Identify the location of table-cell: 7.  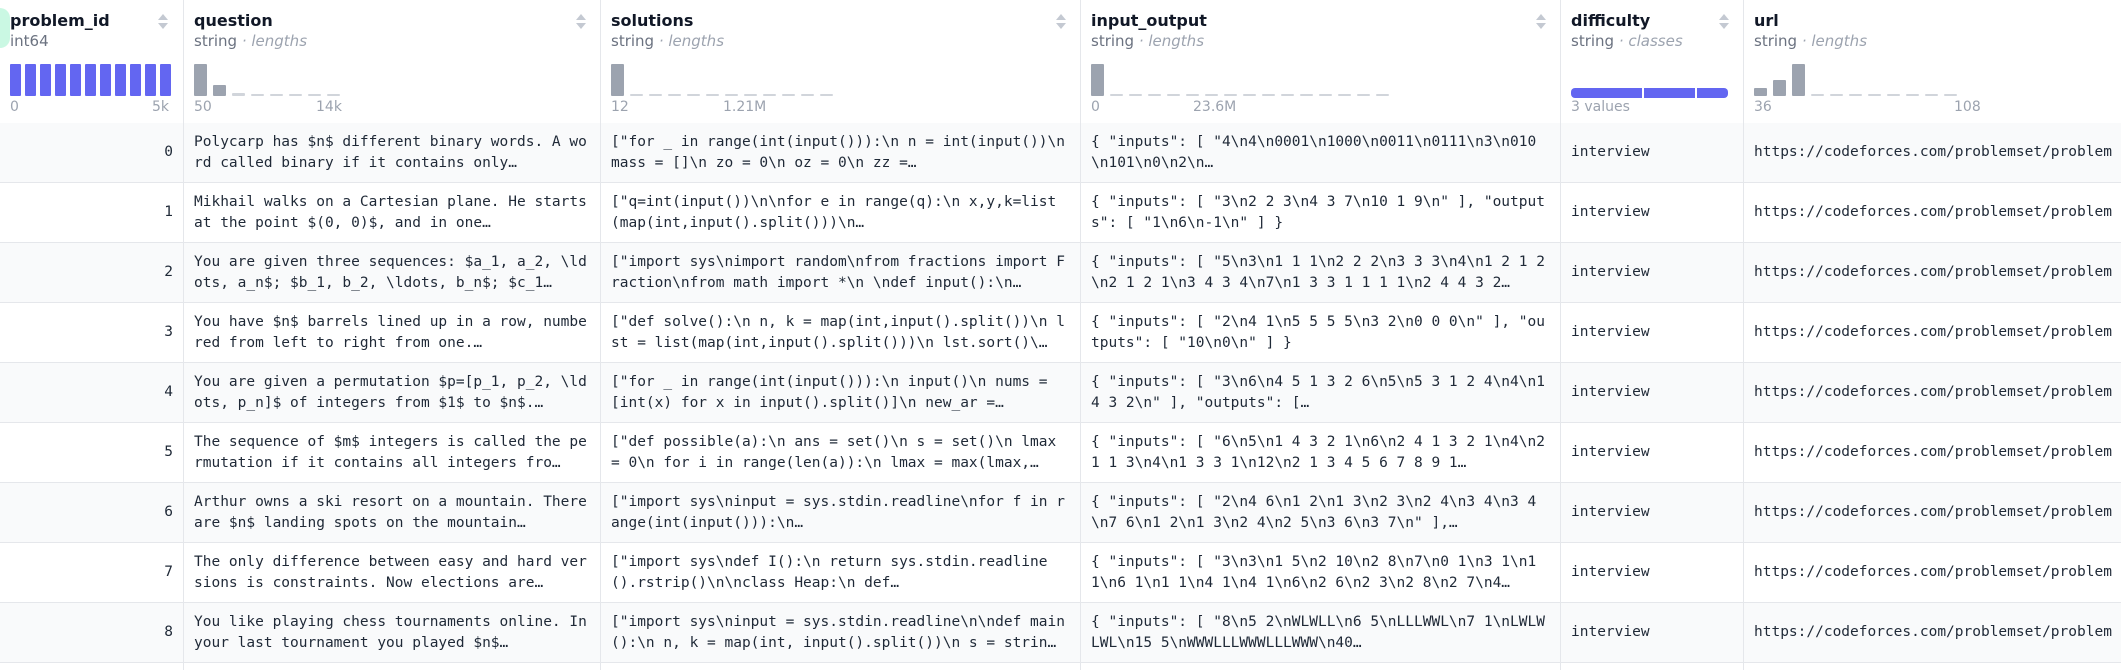
(91, 573).